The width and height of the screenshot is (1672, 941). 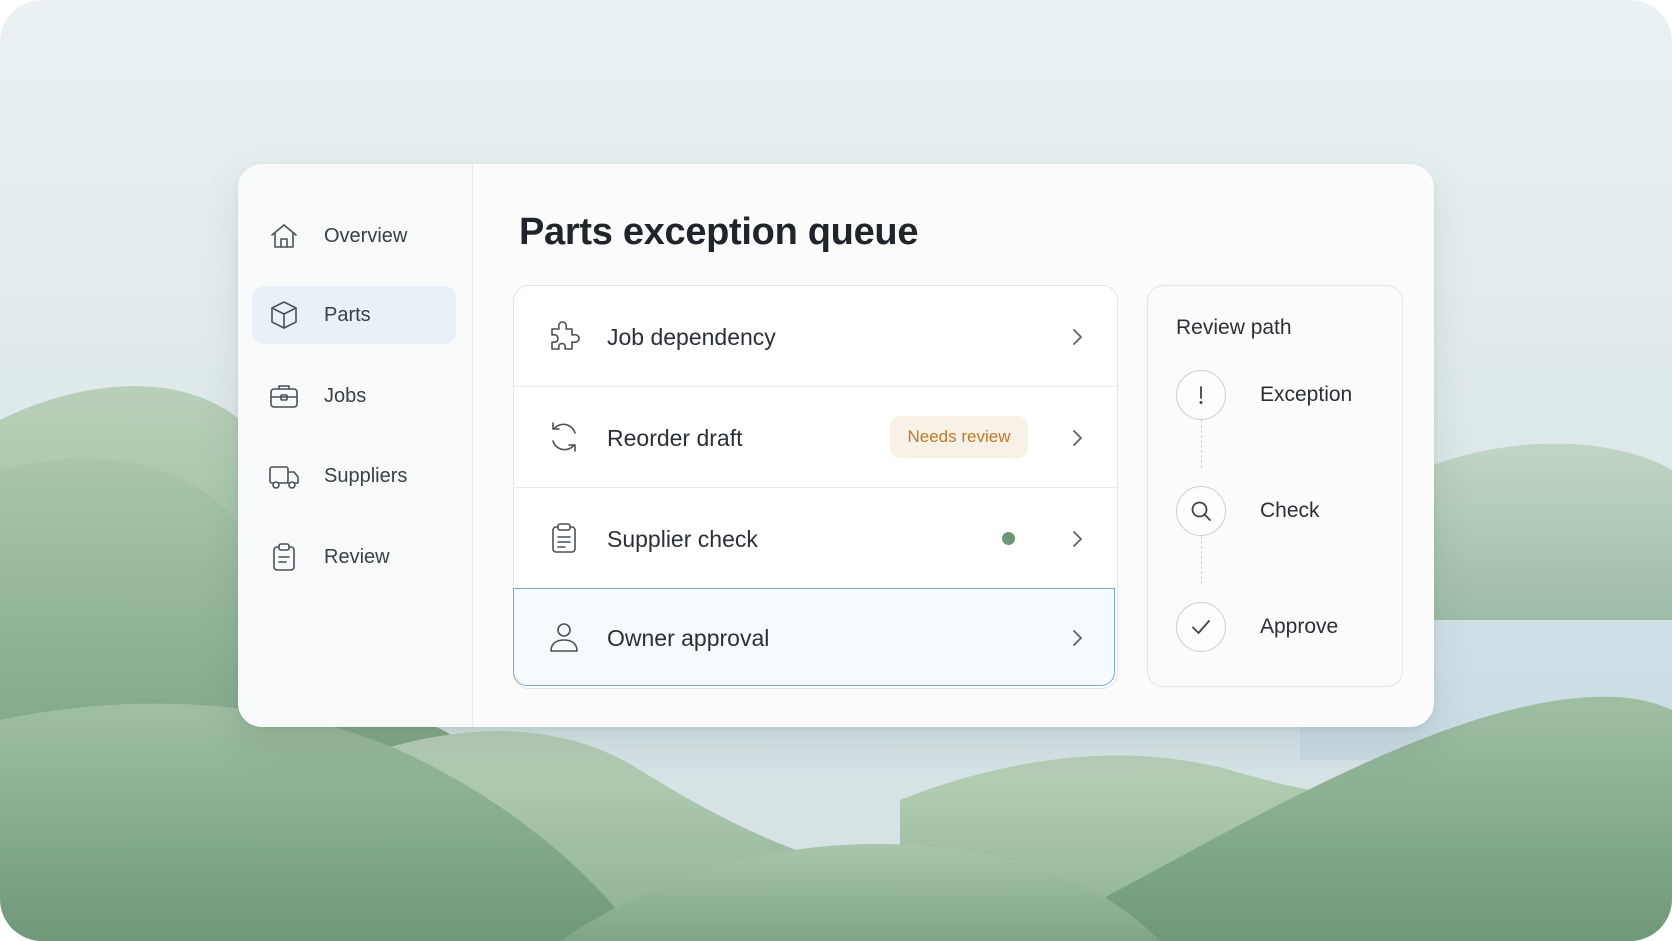 What do you see at coordinates (284, 315) in the screenshot?
I see `box-icon` at bounding box center [284, 315].